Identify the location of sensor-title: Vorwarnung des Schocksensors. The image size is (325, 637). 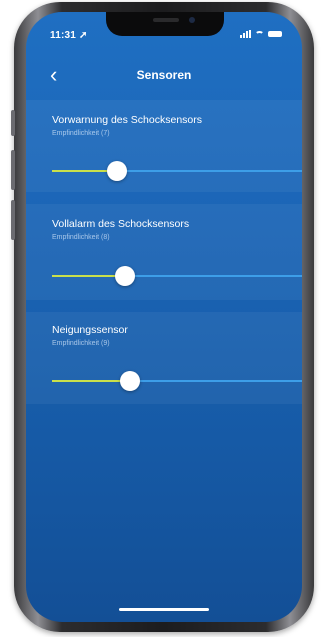
(127, 120).